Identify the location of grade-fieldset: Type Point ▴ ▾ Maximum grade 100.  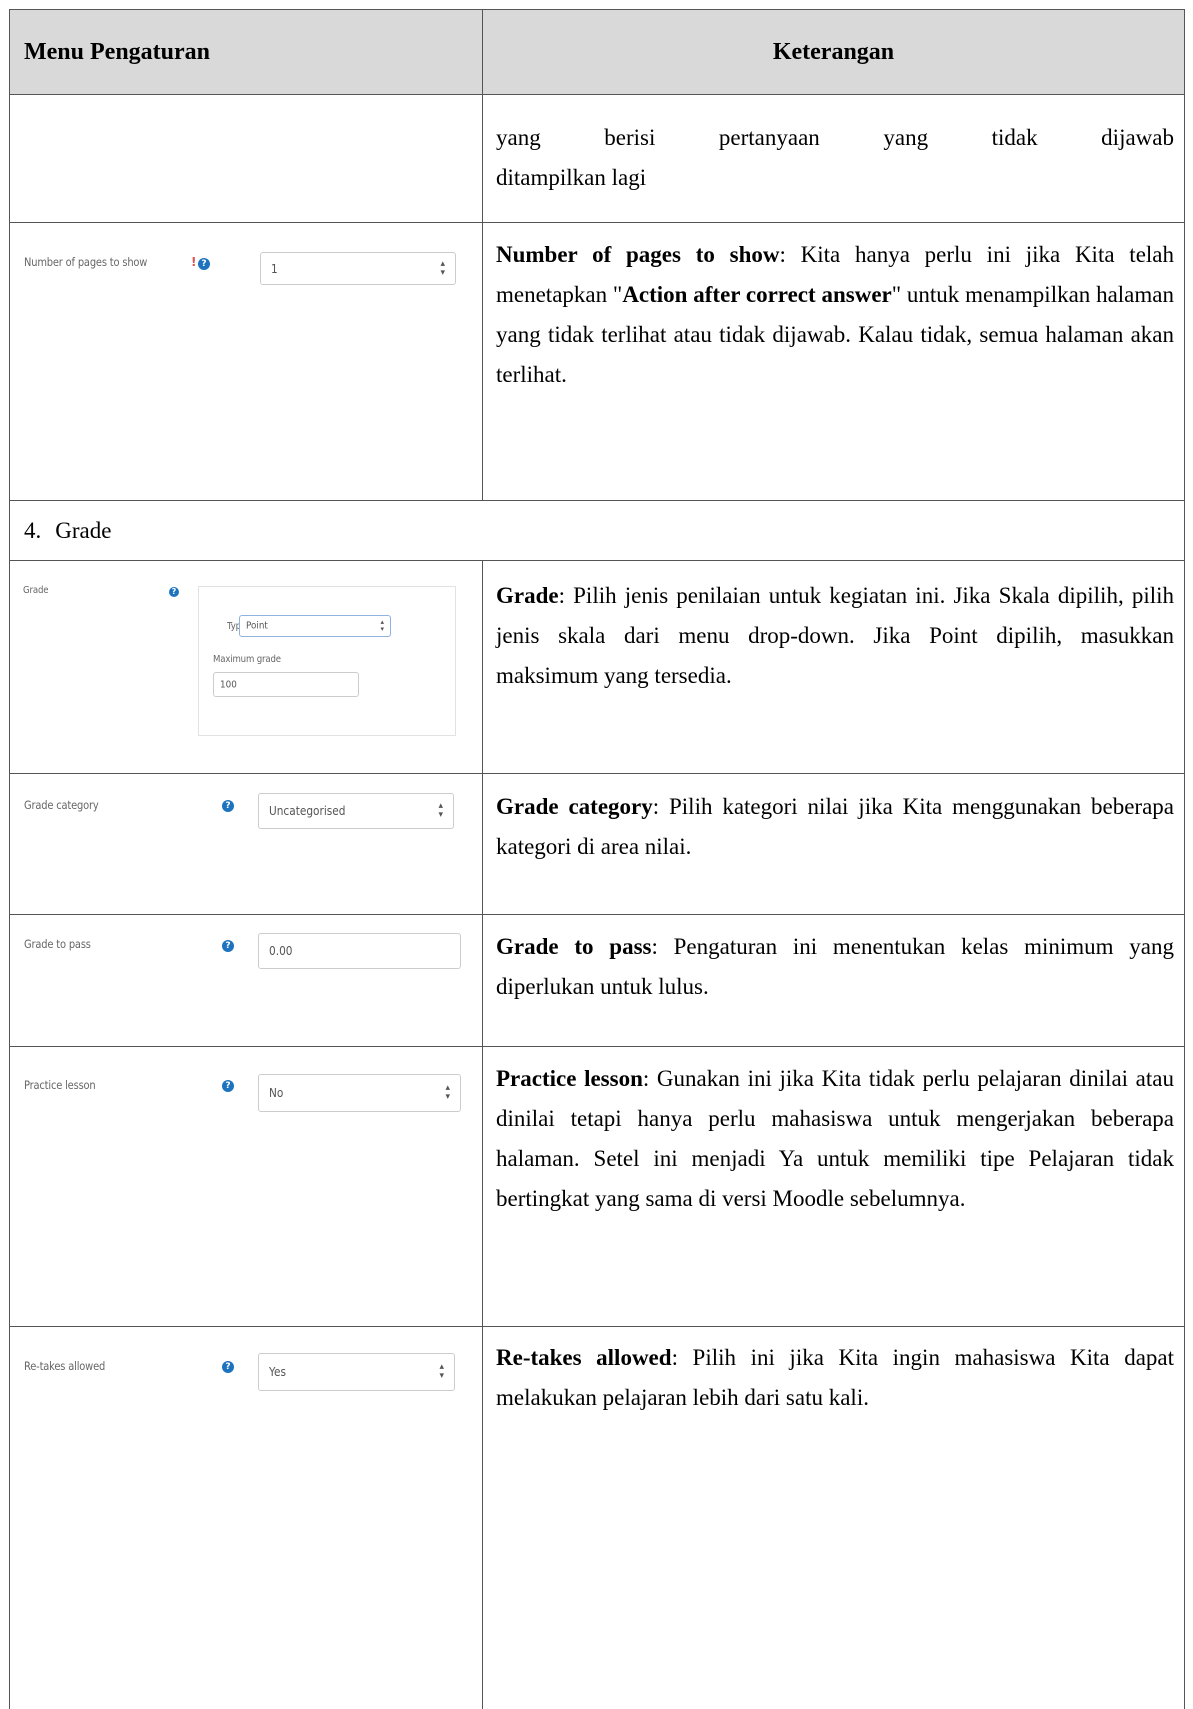
(327, 661).